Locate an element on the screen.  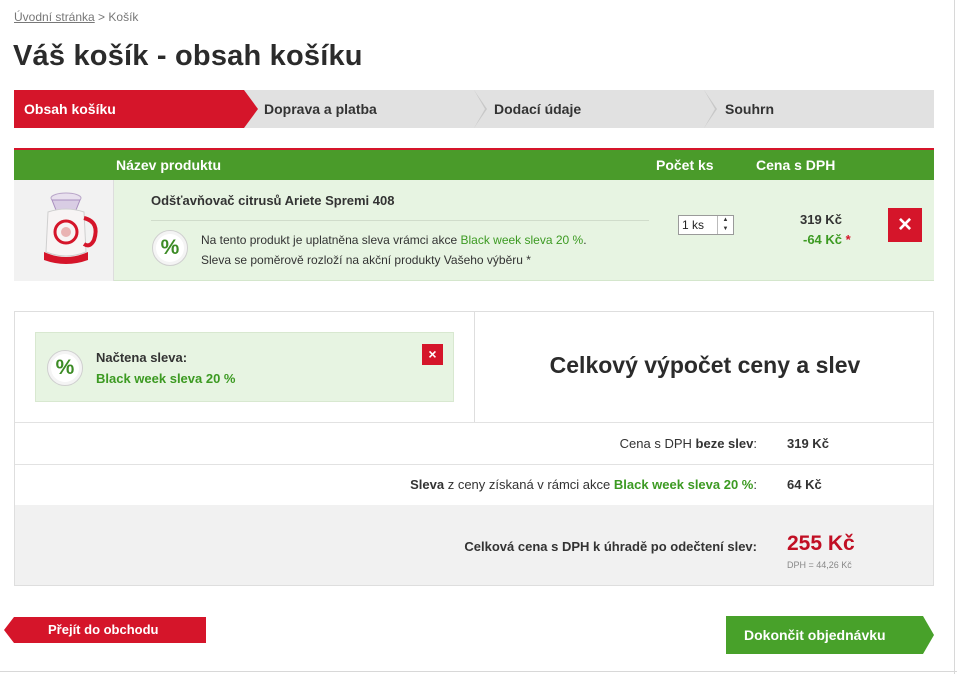
step-active-arrow is located at coordinates (251, 109).